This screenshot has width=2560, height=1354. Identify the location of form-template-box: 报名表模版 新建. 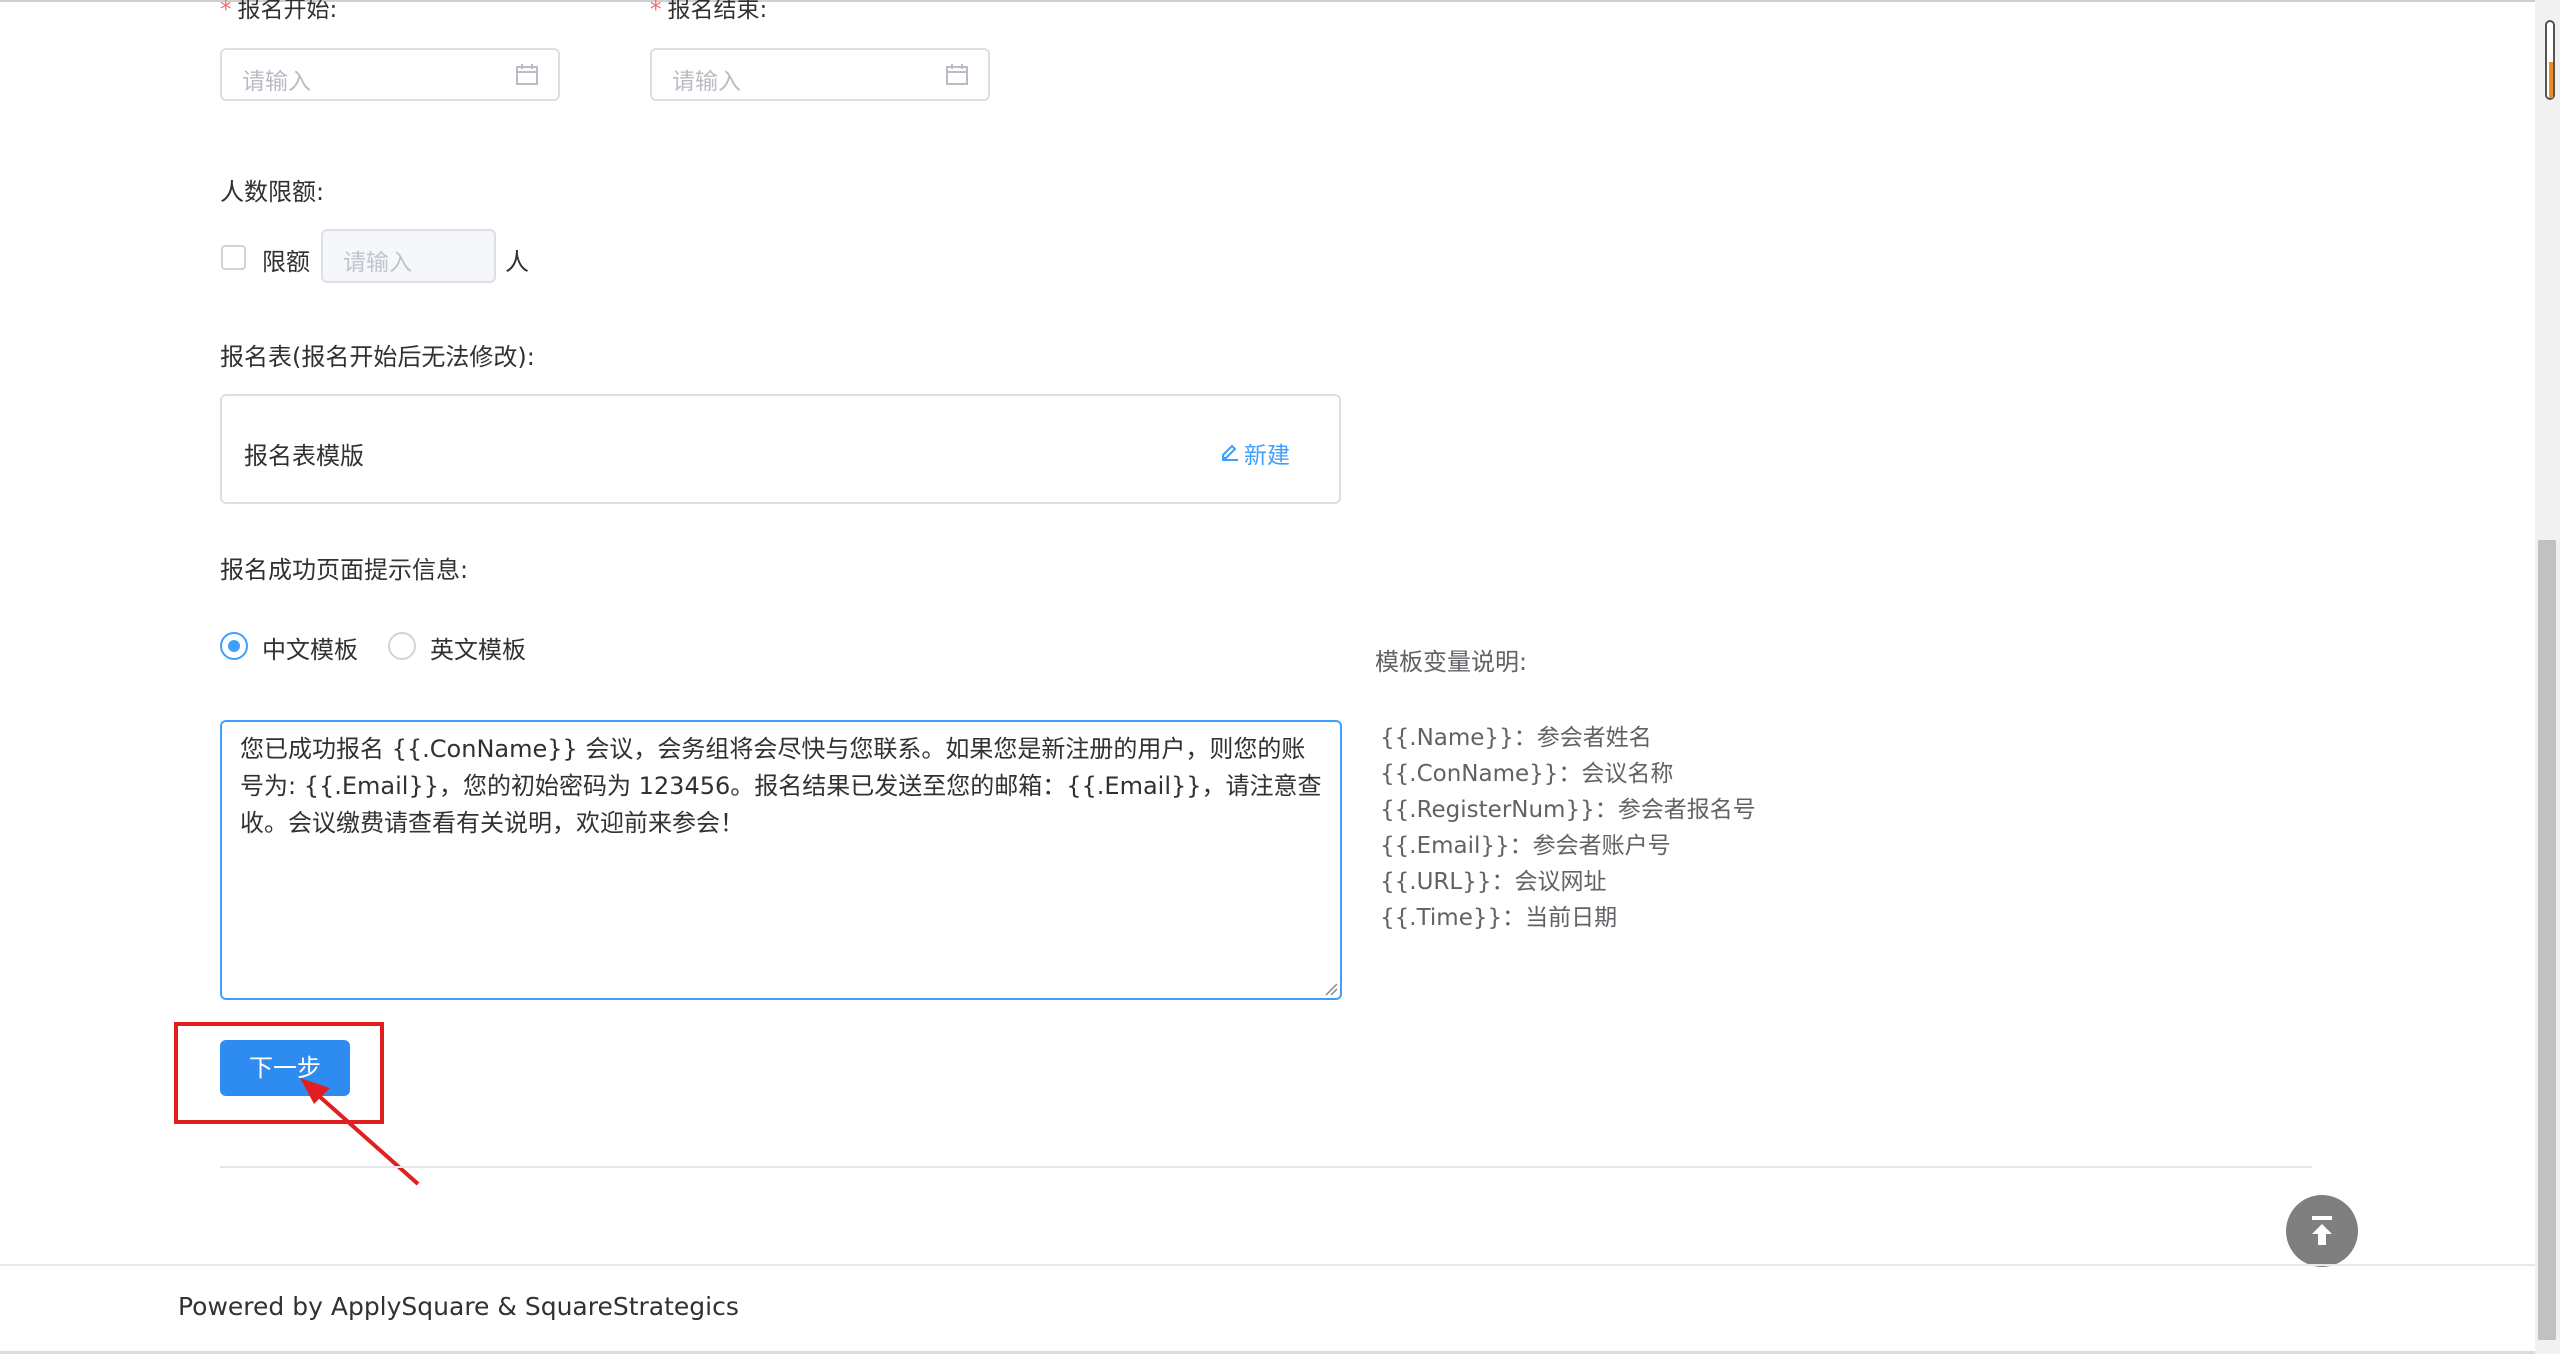
(780, 449).